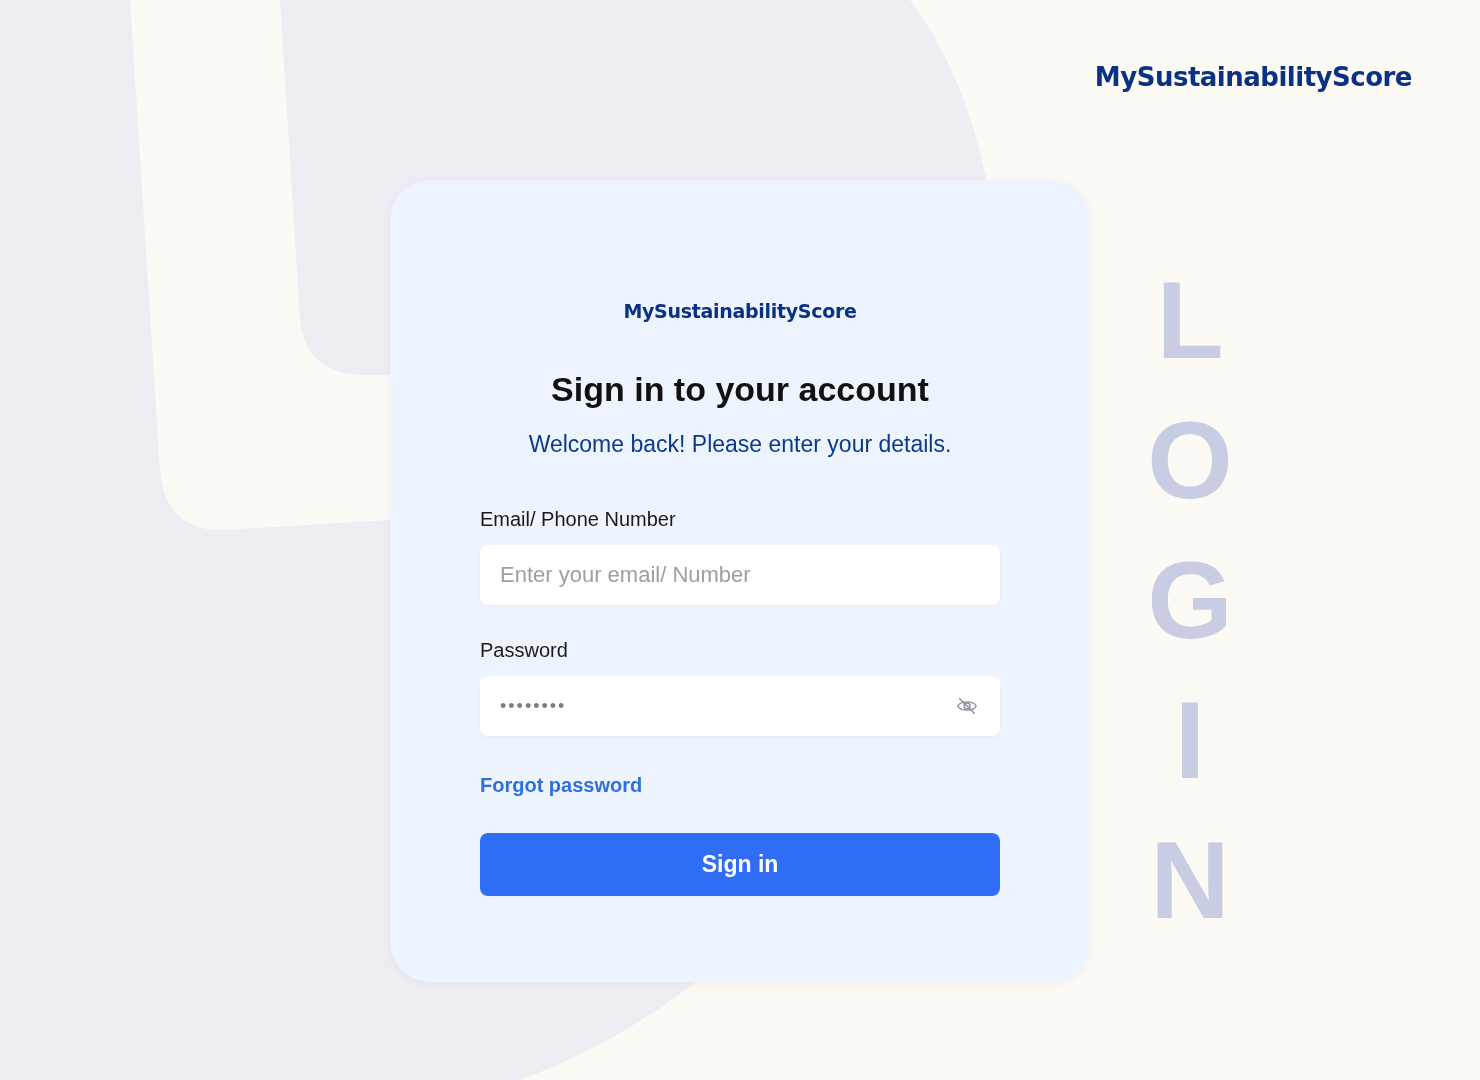 The width and height of the screenshot is (1480, 1080). Describe the element at coordinates (740, 389) in the screenshot. I see `form-title: Sign in to your account` at that location.